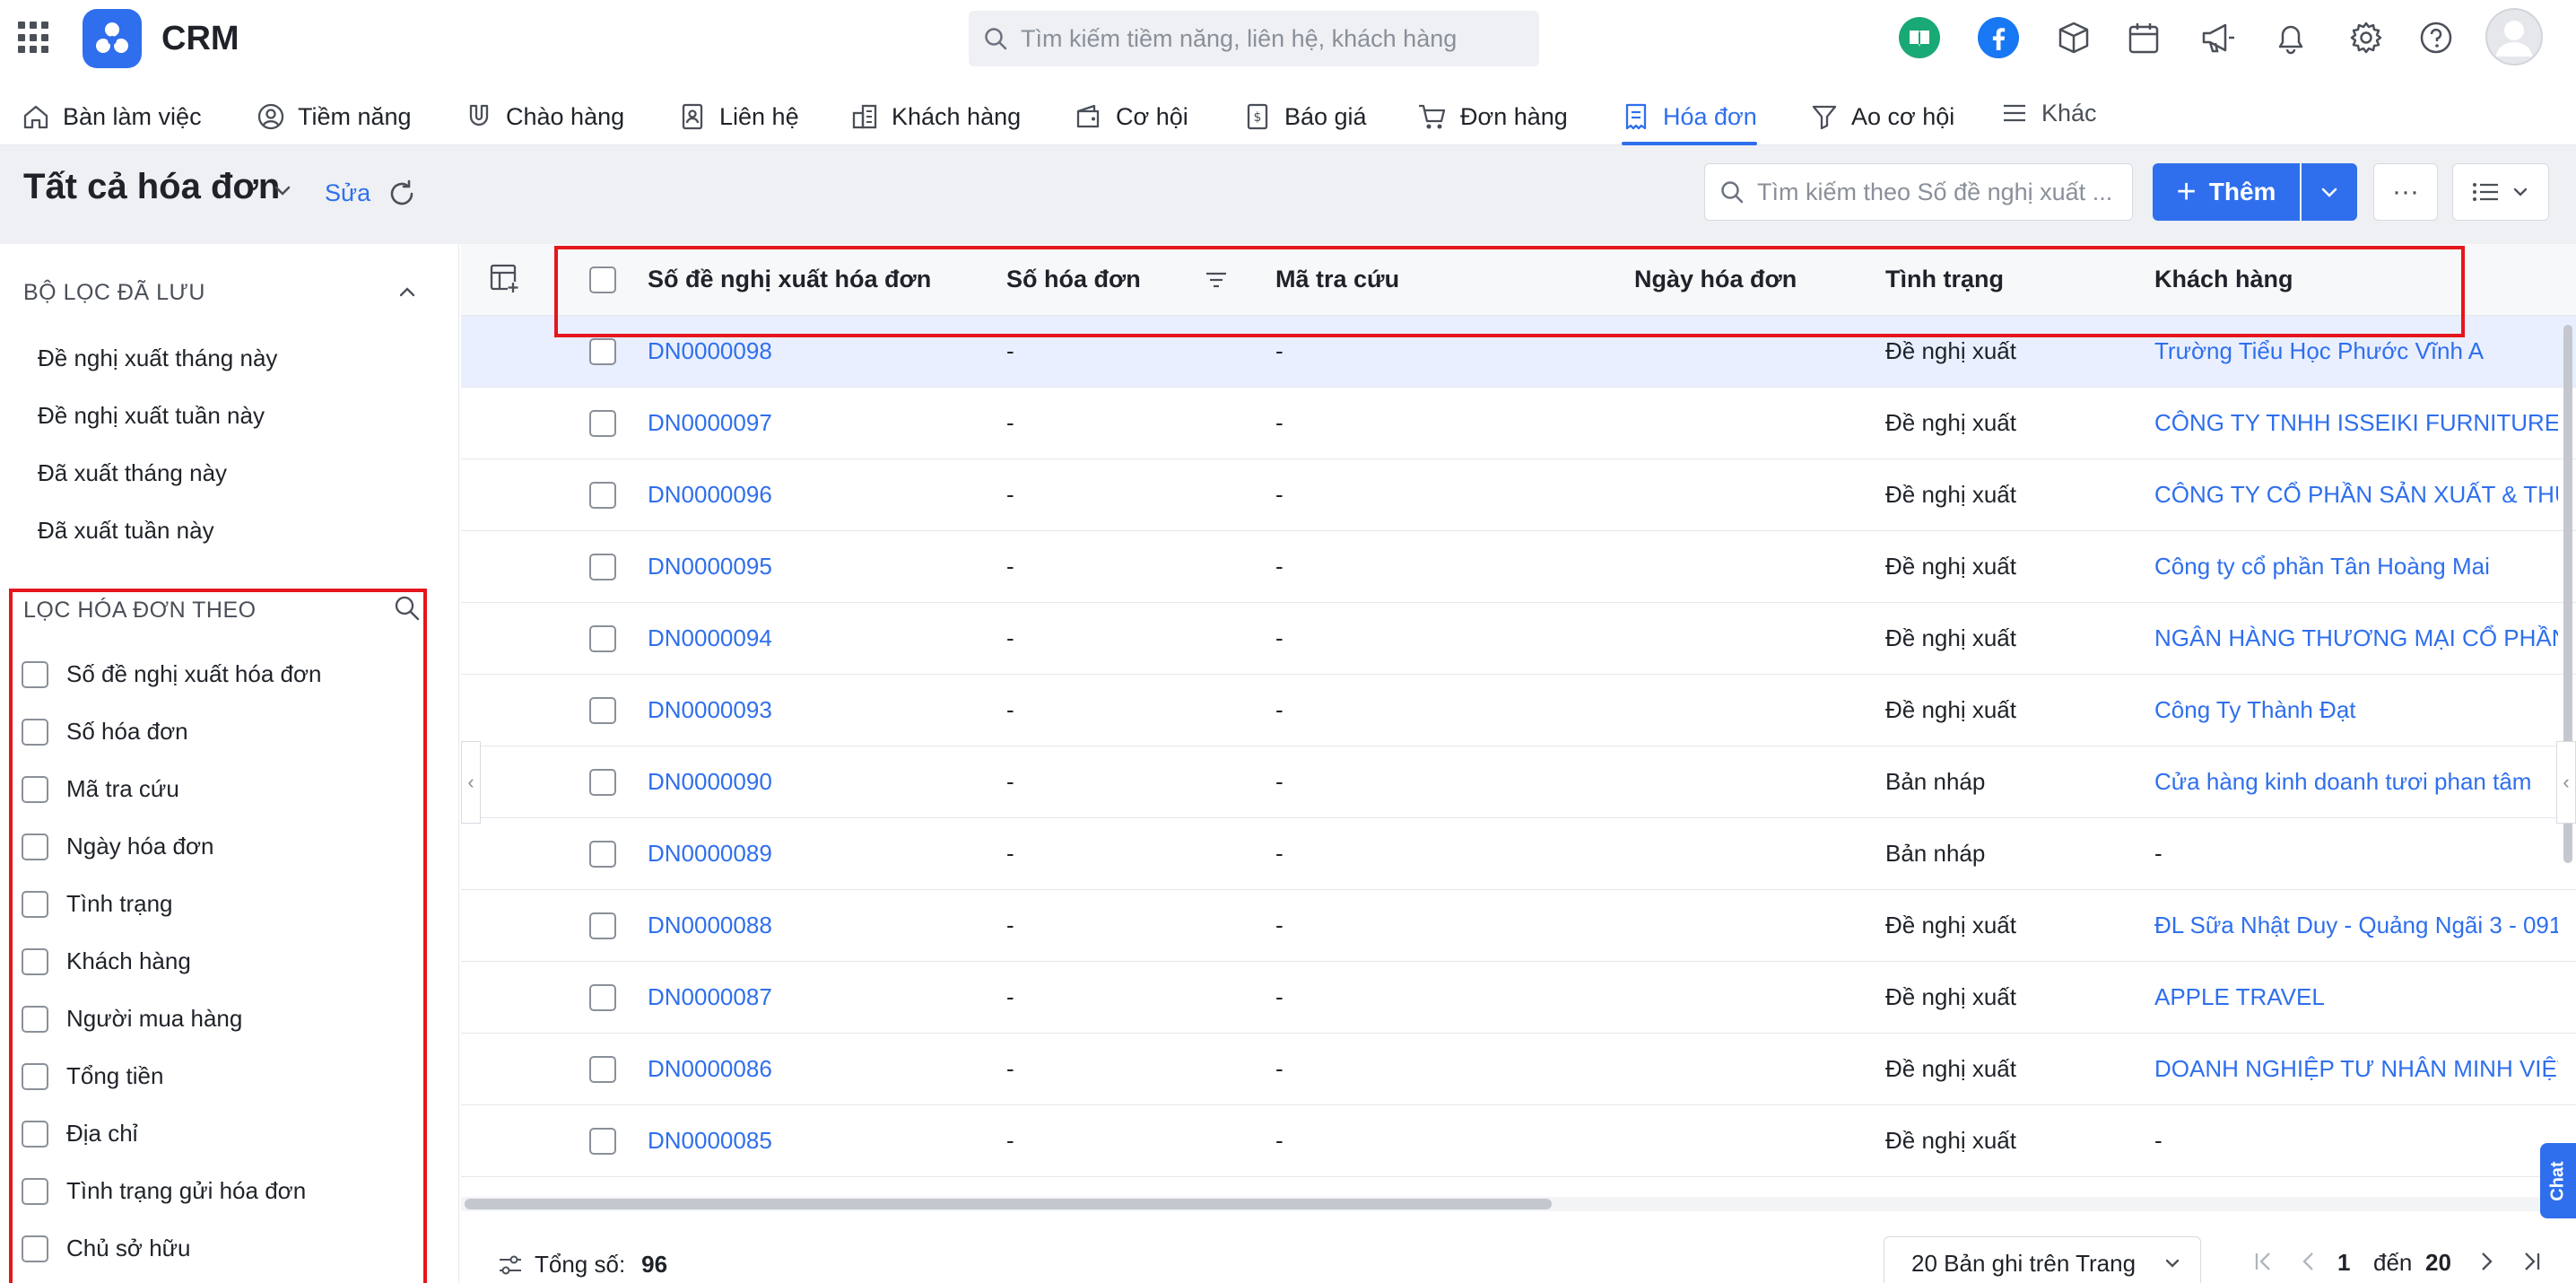  What do you see at coordinates (407, 295) in the screenshot?
I see `chevron-up-icon` at bounding box center [407, 295].